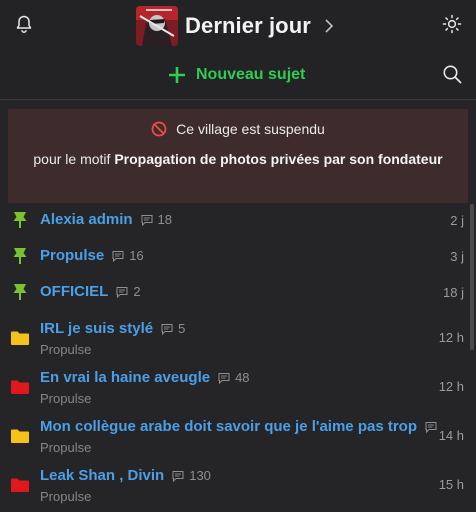  Describe the element at coordinates (136, 255) in the screenshot. I see `comment-count-value: 16` at that location.